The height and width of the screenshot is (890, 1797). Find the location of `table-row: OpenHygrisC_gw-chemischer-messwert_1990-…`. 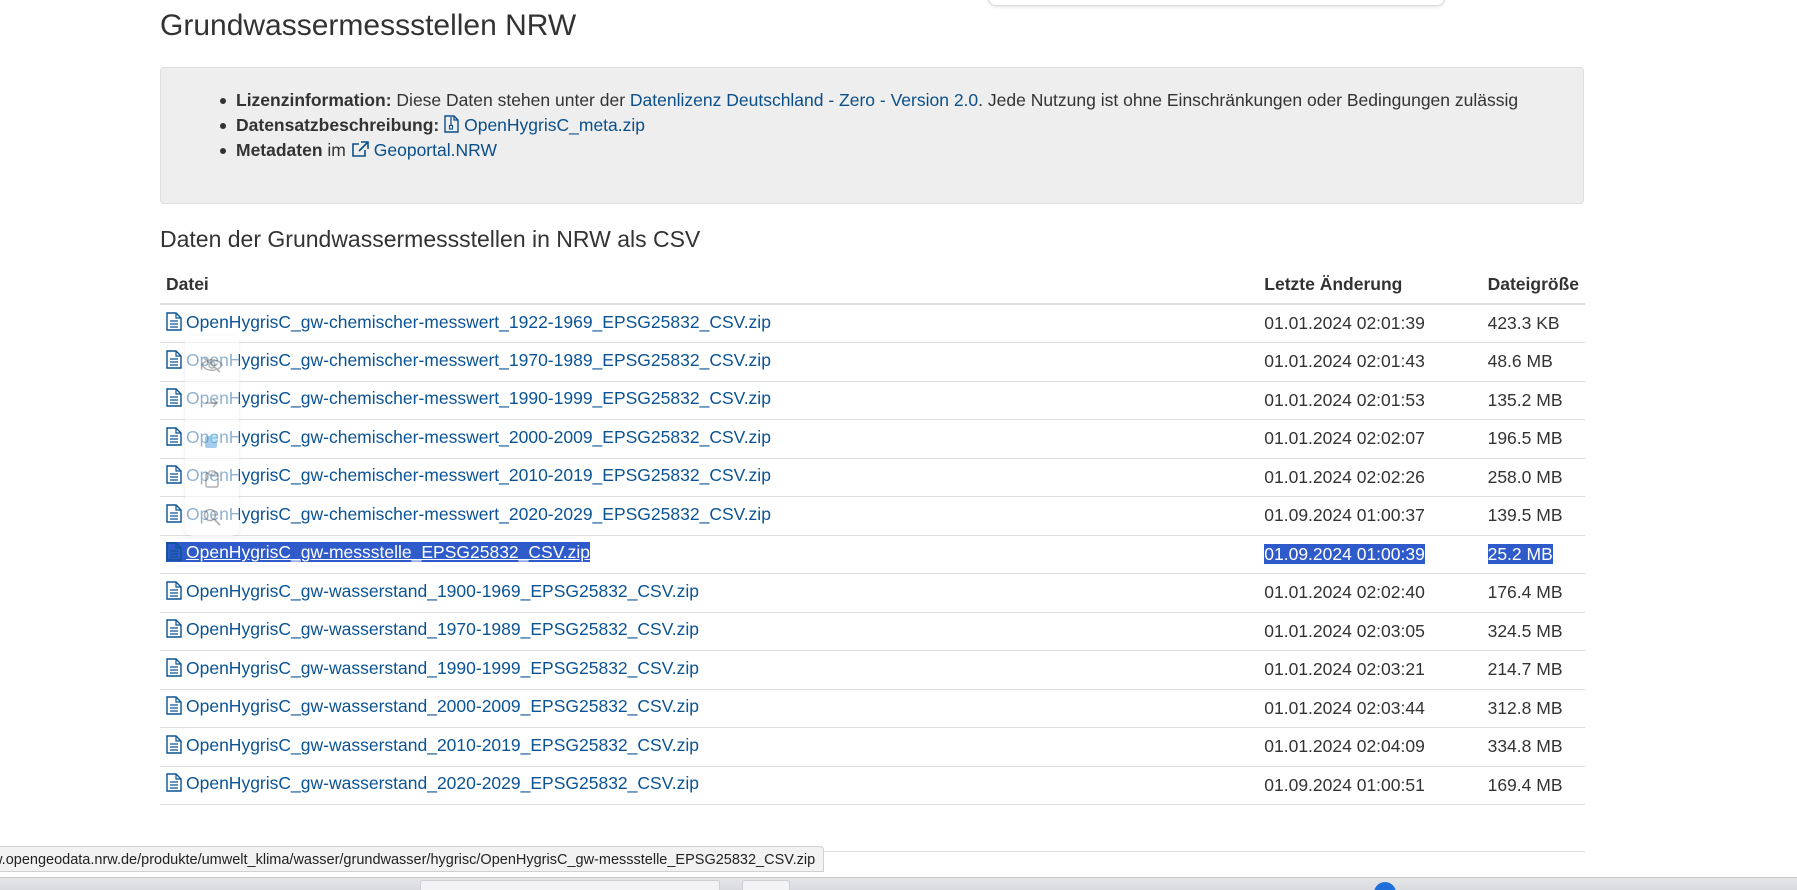

table-row: OpenHygrisC_gw-chemischer-messwert_1990-… is located at coordinates (872, 400).